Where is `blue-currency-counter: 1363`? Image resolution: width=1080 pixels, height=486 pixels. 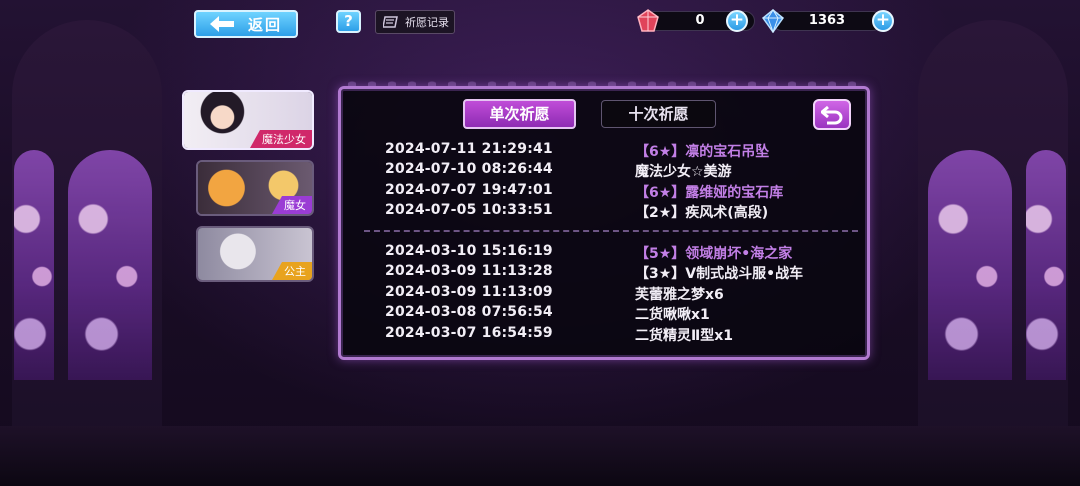 blue-currency-counter: 1363 is located at coordinates (827, 21).